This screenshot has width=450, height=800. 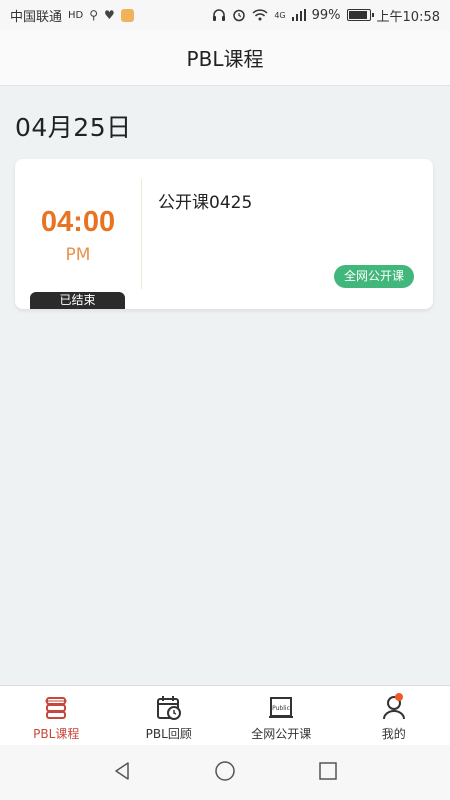 What do you see at coordinates (76, 15) in the screenshot?
I see `carrier-hd: HD` at bounding box center [76, 15].